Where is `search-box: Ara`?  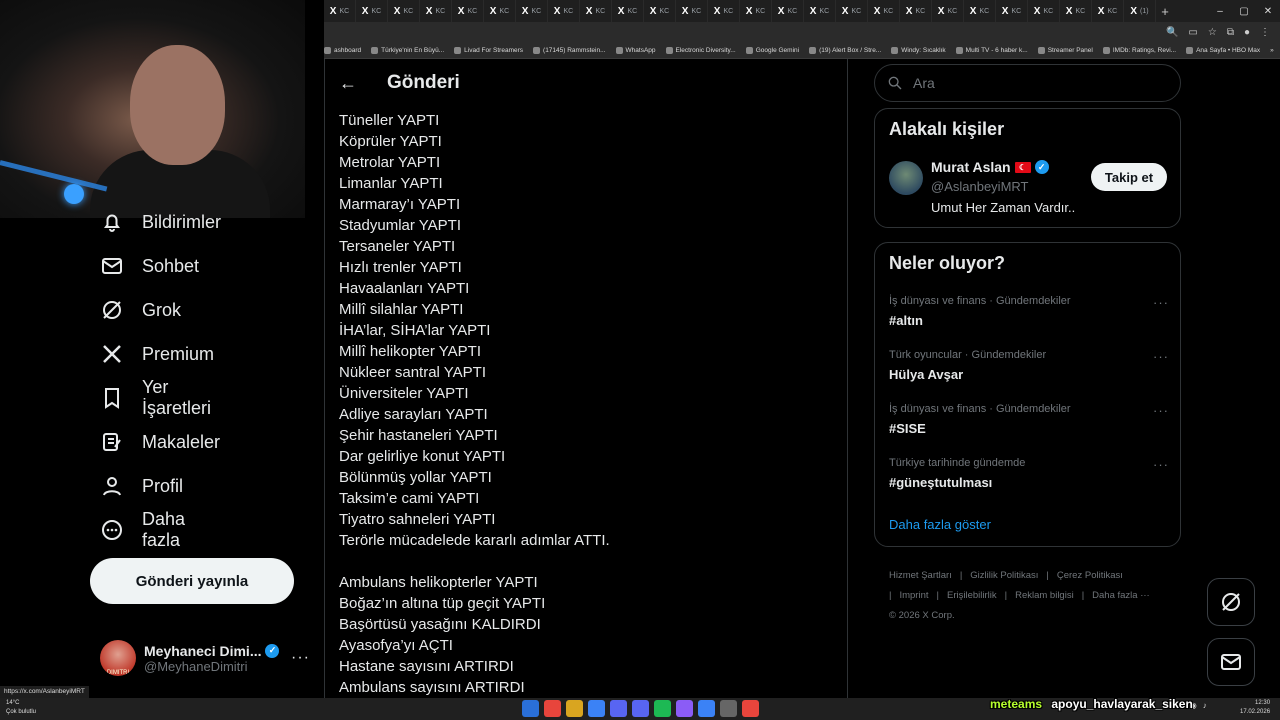 search-box: Ara is located at coordinates (1027, 83).